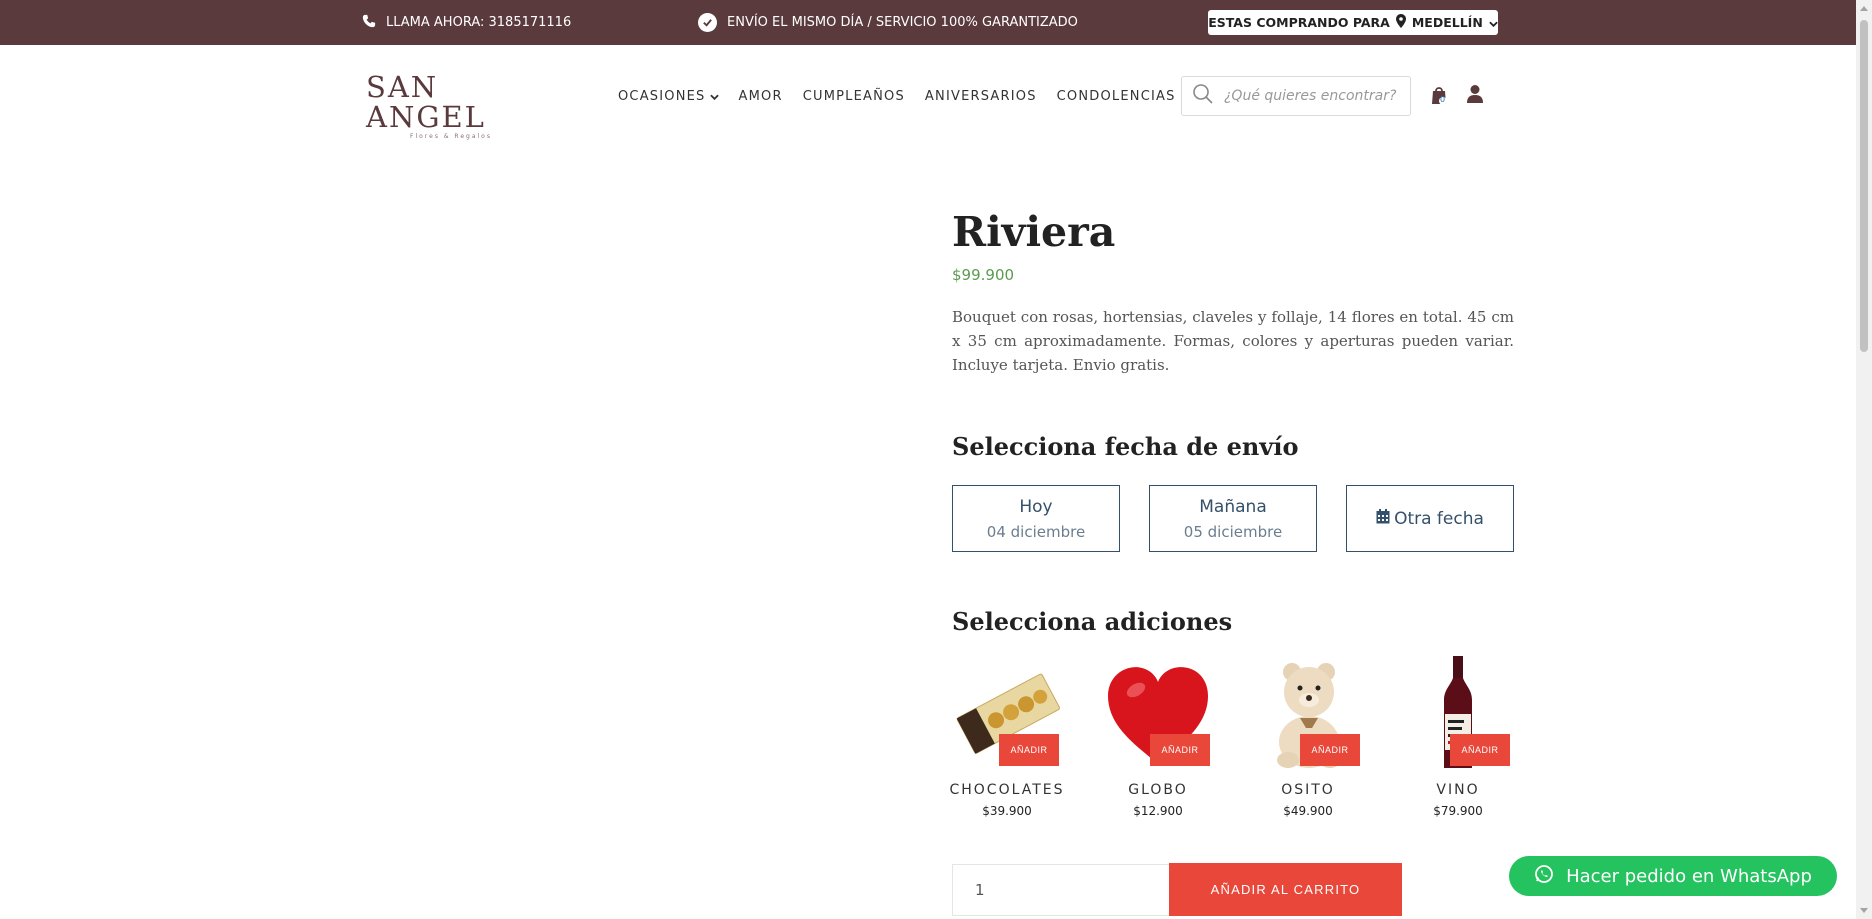 This screenshot has width=1872, height=919. Describe the element at coordinates (1458, 714) in the screenshot. I see `wine-bottle-image: AÑADIR` at that location.